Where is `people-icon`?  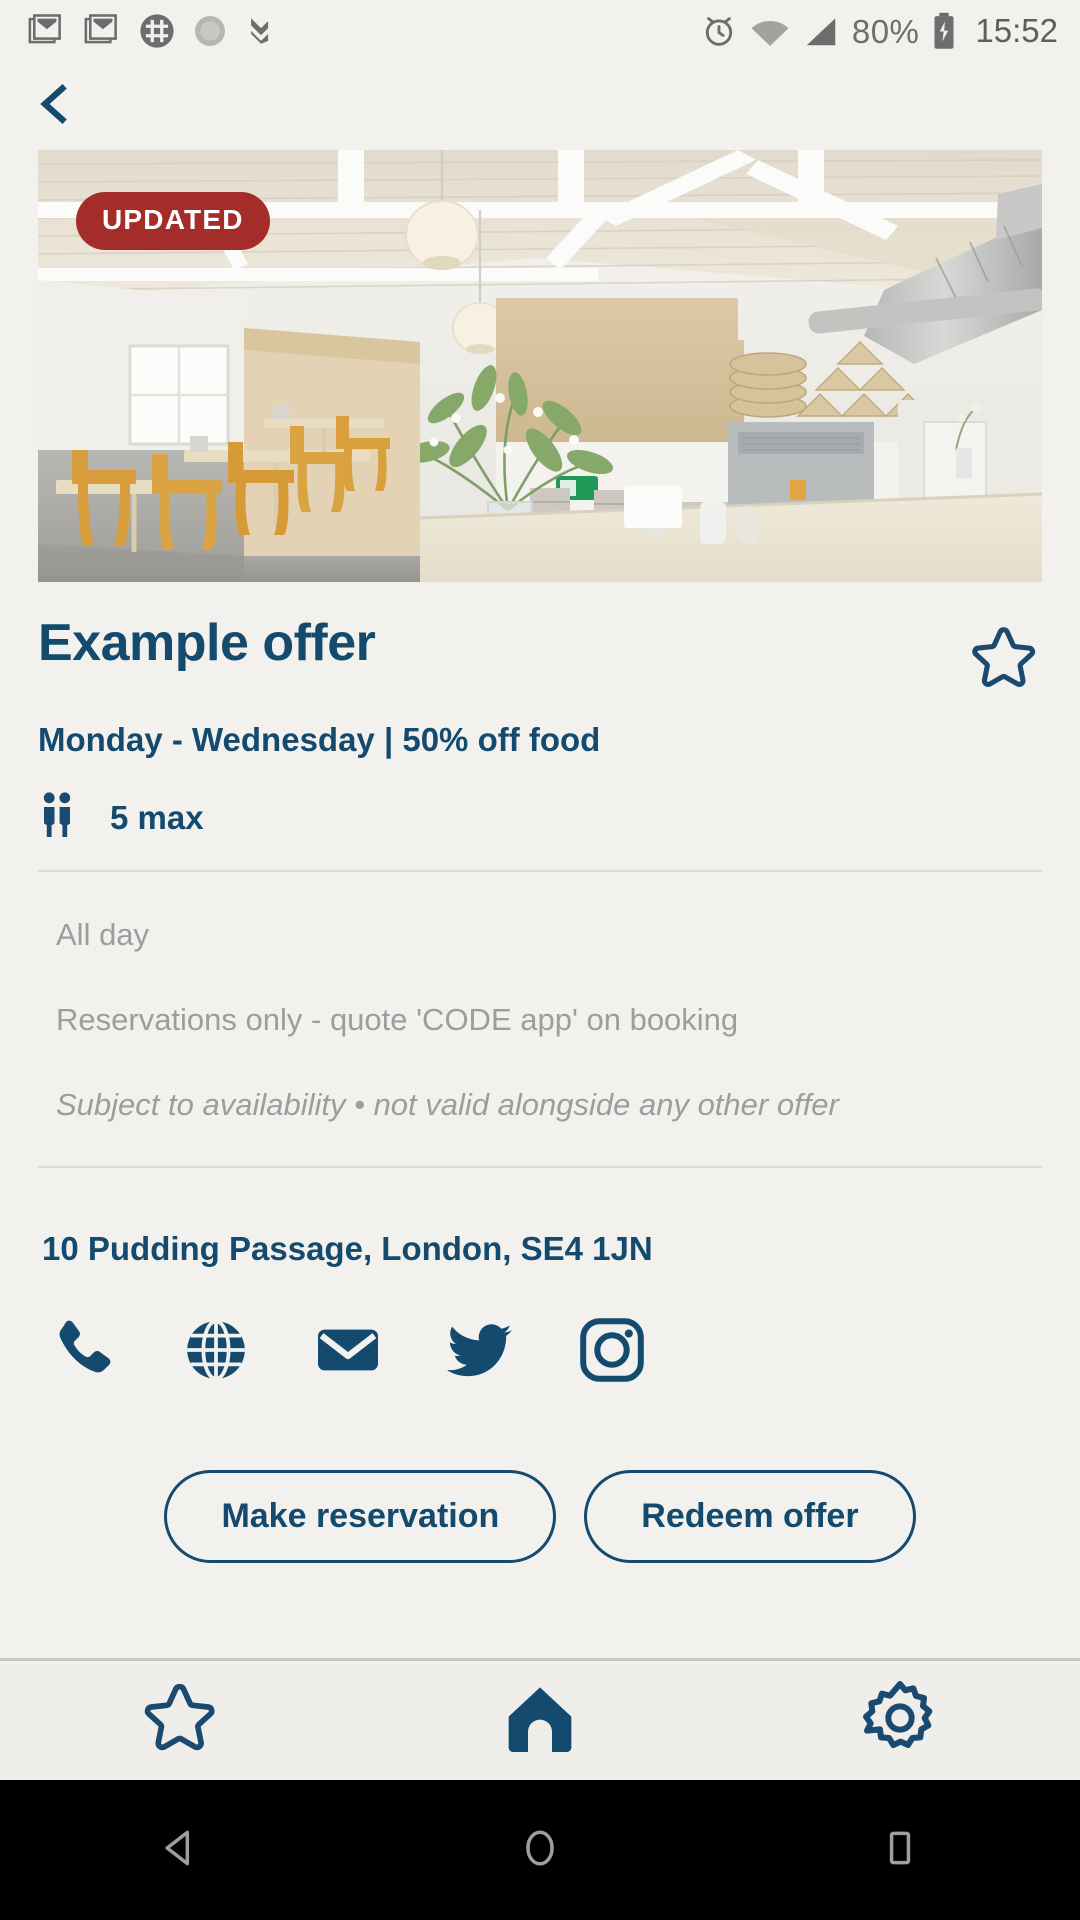
people-icon is located at coordinates (58, 817).